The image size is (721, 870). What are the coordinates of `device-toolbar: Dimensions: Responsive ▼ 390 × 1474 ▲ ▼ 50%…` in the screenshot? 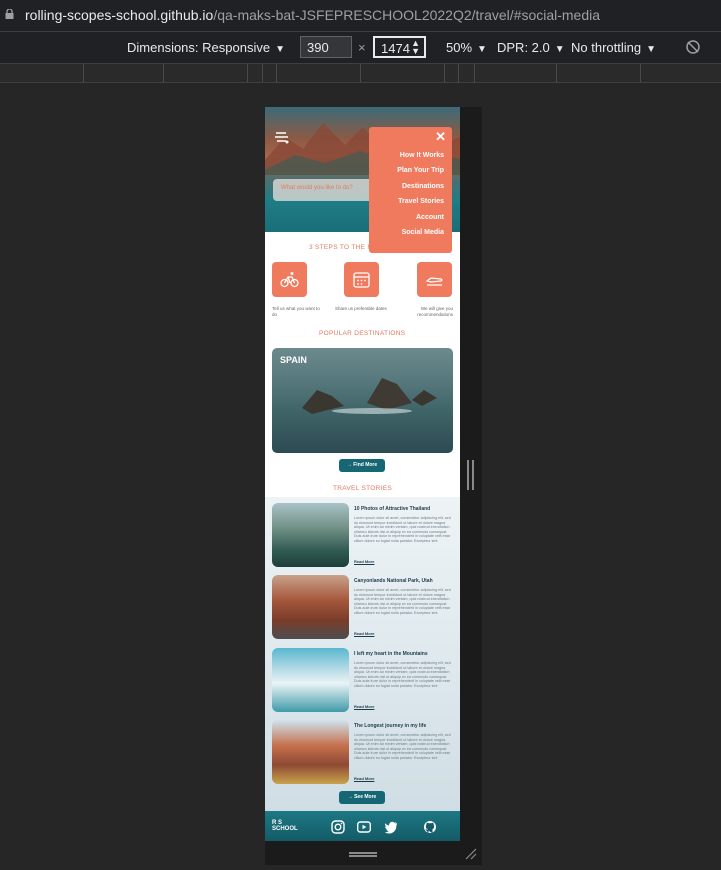 It's located at (360, 48).